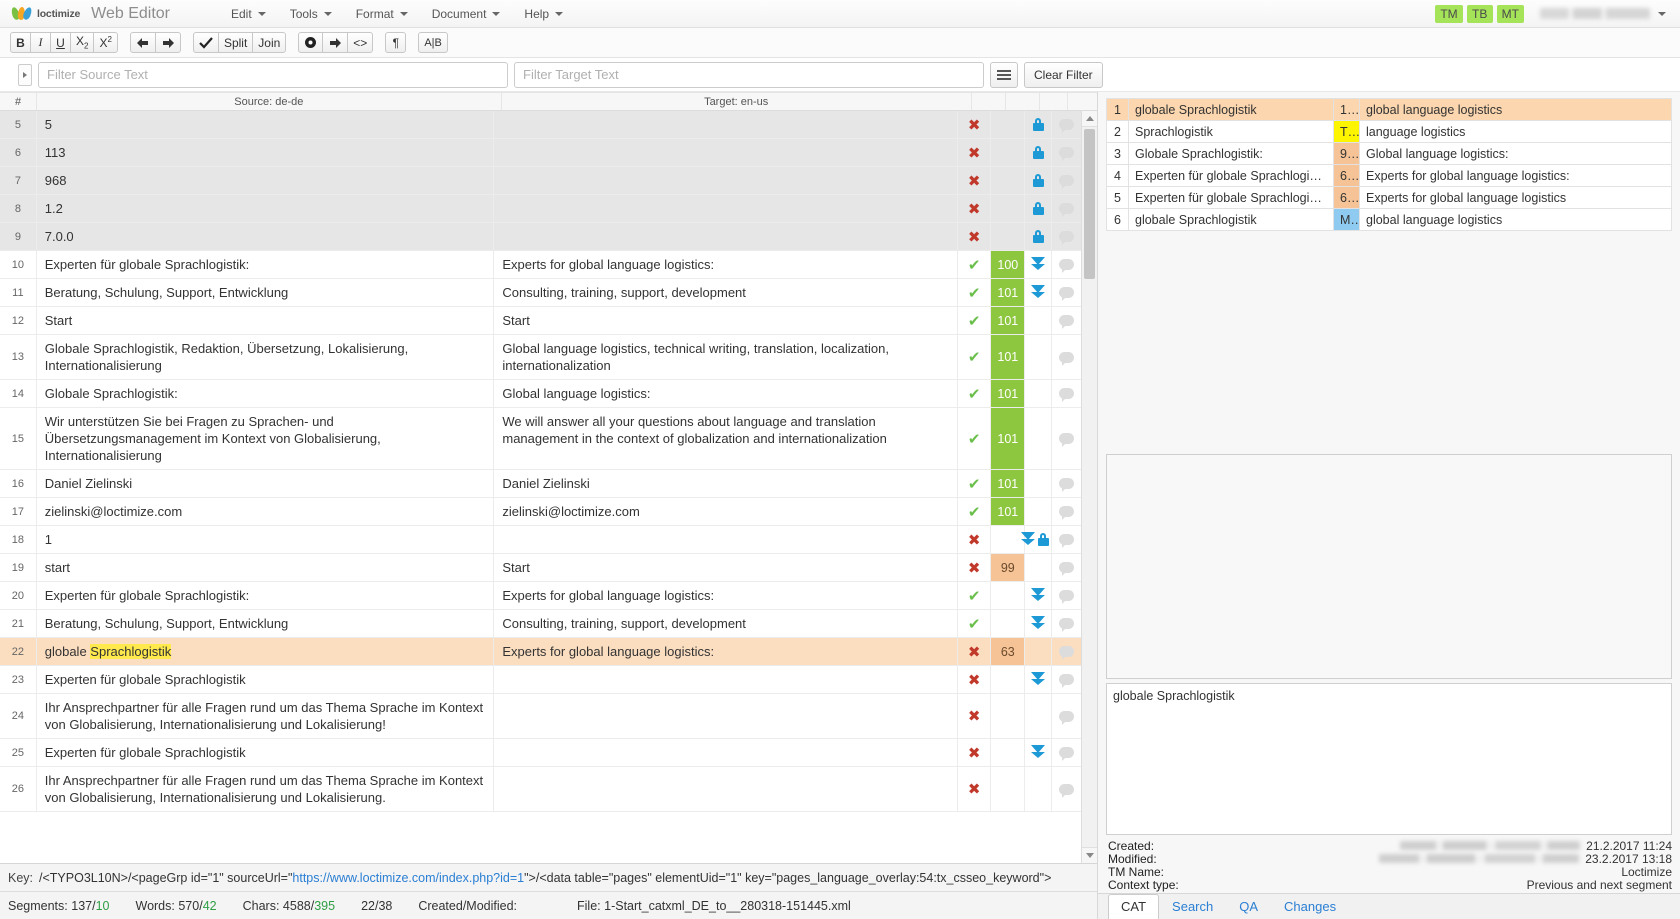  Describe the element at coordinates (726, 511) in the screenshot. I see `target-cell: zielinski@loctimize.com` at that location.